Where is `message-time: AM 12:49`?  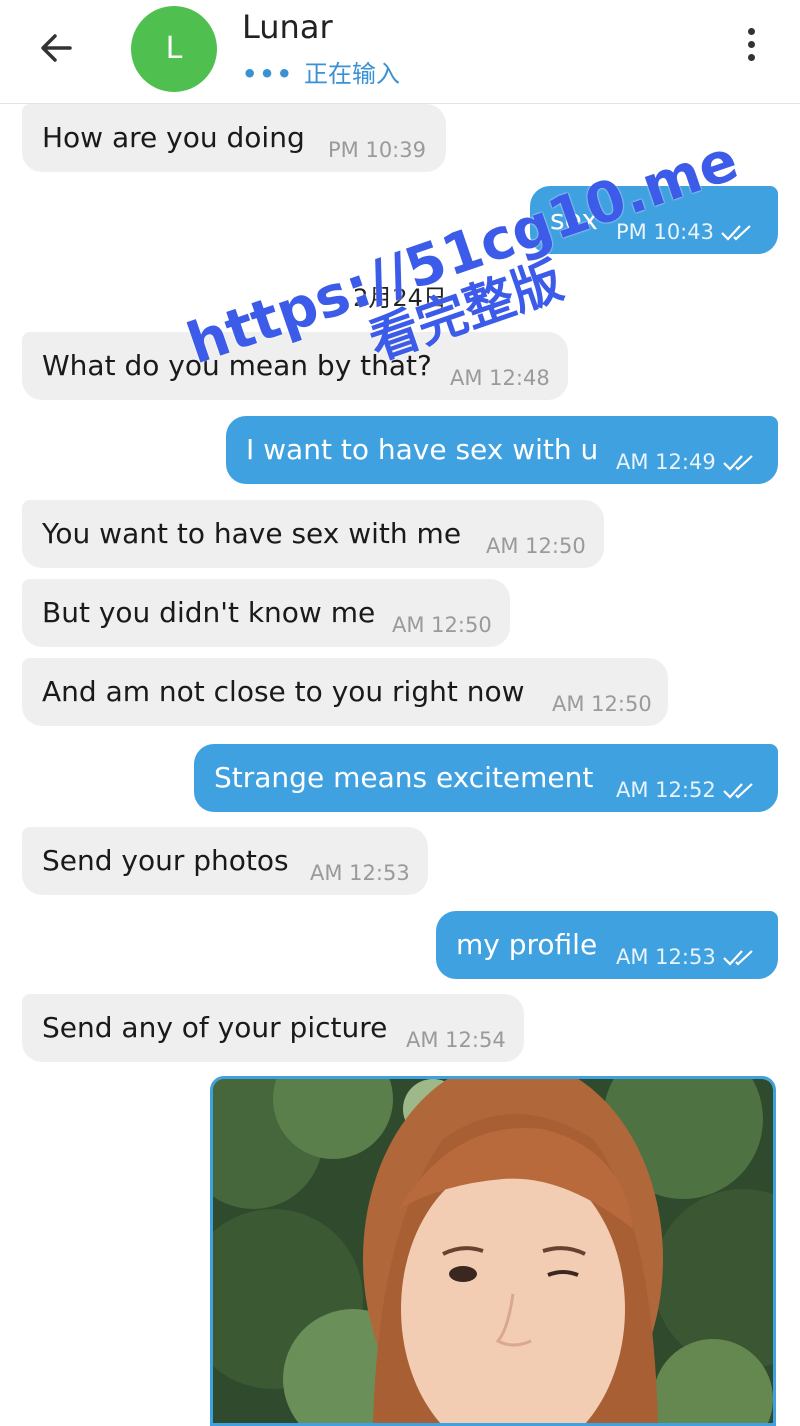 message-time: AM 12:49 is located at coordinates (687, 462).